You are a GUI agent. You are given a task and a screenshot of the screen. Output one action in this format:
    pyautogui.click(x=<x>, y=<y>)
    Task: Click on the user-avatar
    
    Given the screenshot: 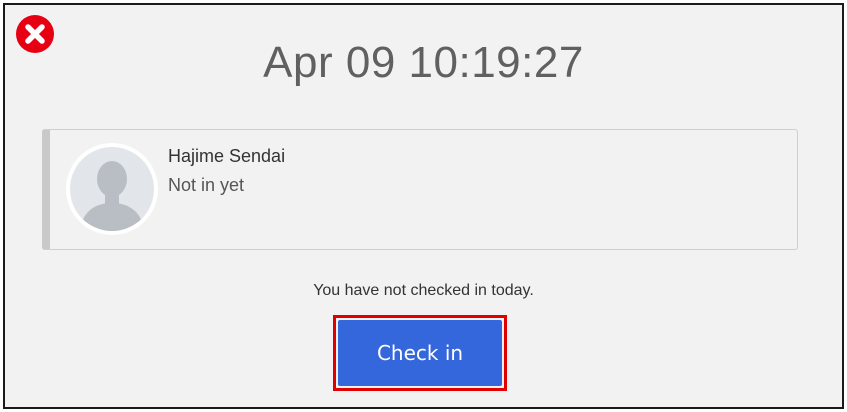 What is the action you would take?
    pyautogui.click(x=112, y=189)
    